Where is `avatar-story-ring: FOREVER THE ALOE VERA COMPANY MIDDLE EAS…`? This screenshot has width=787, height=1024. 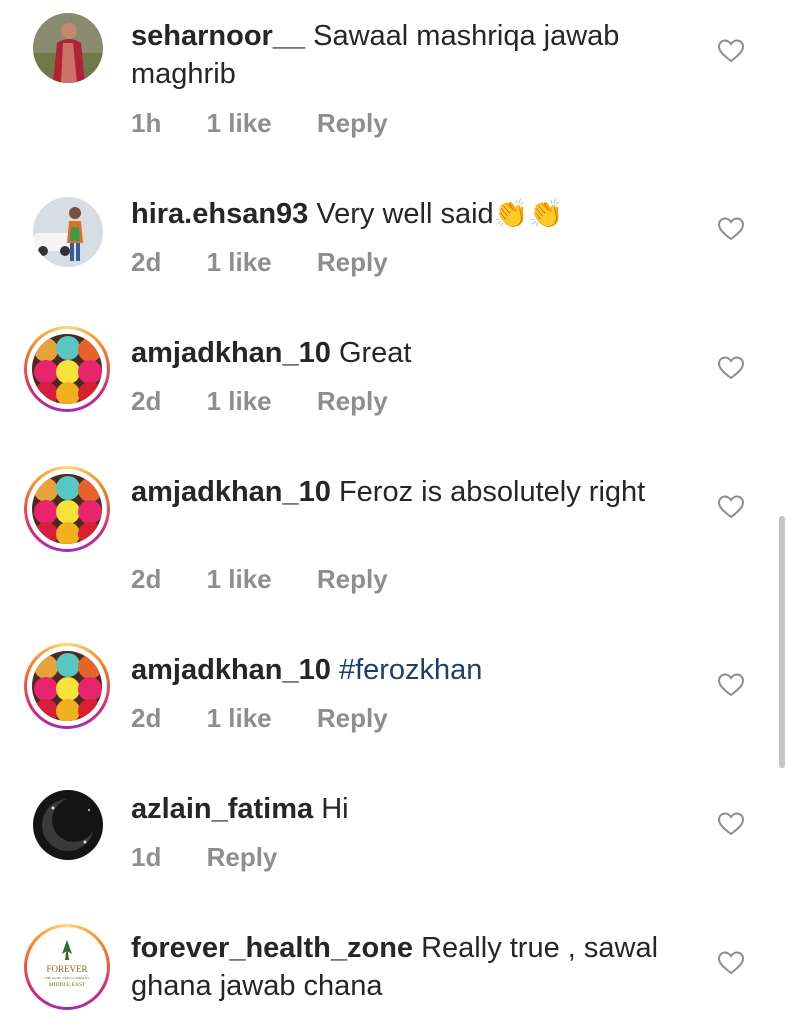 avatar-story-ring: FOREVER THE ALOE VERA COMPANY MIDDLE EAS… is located at coordinates (67, 967).